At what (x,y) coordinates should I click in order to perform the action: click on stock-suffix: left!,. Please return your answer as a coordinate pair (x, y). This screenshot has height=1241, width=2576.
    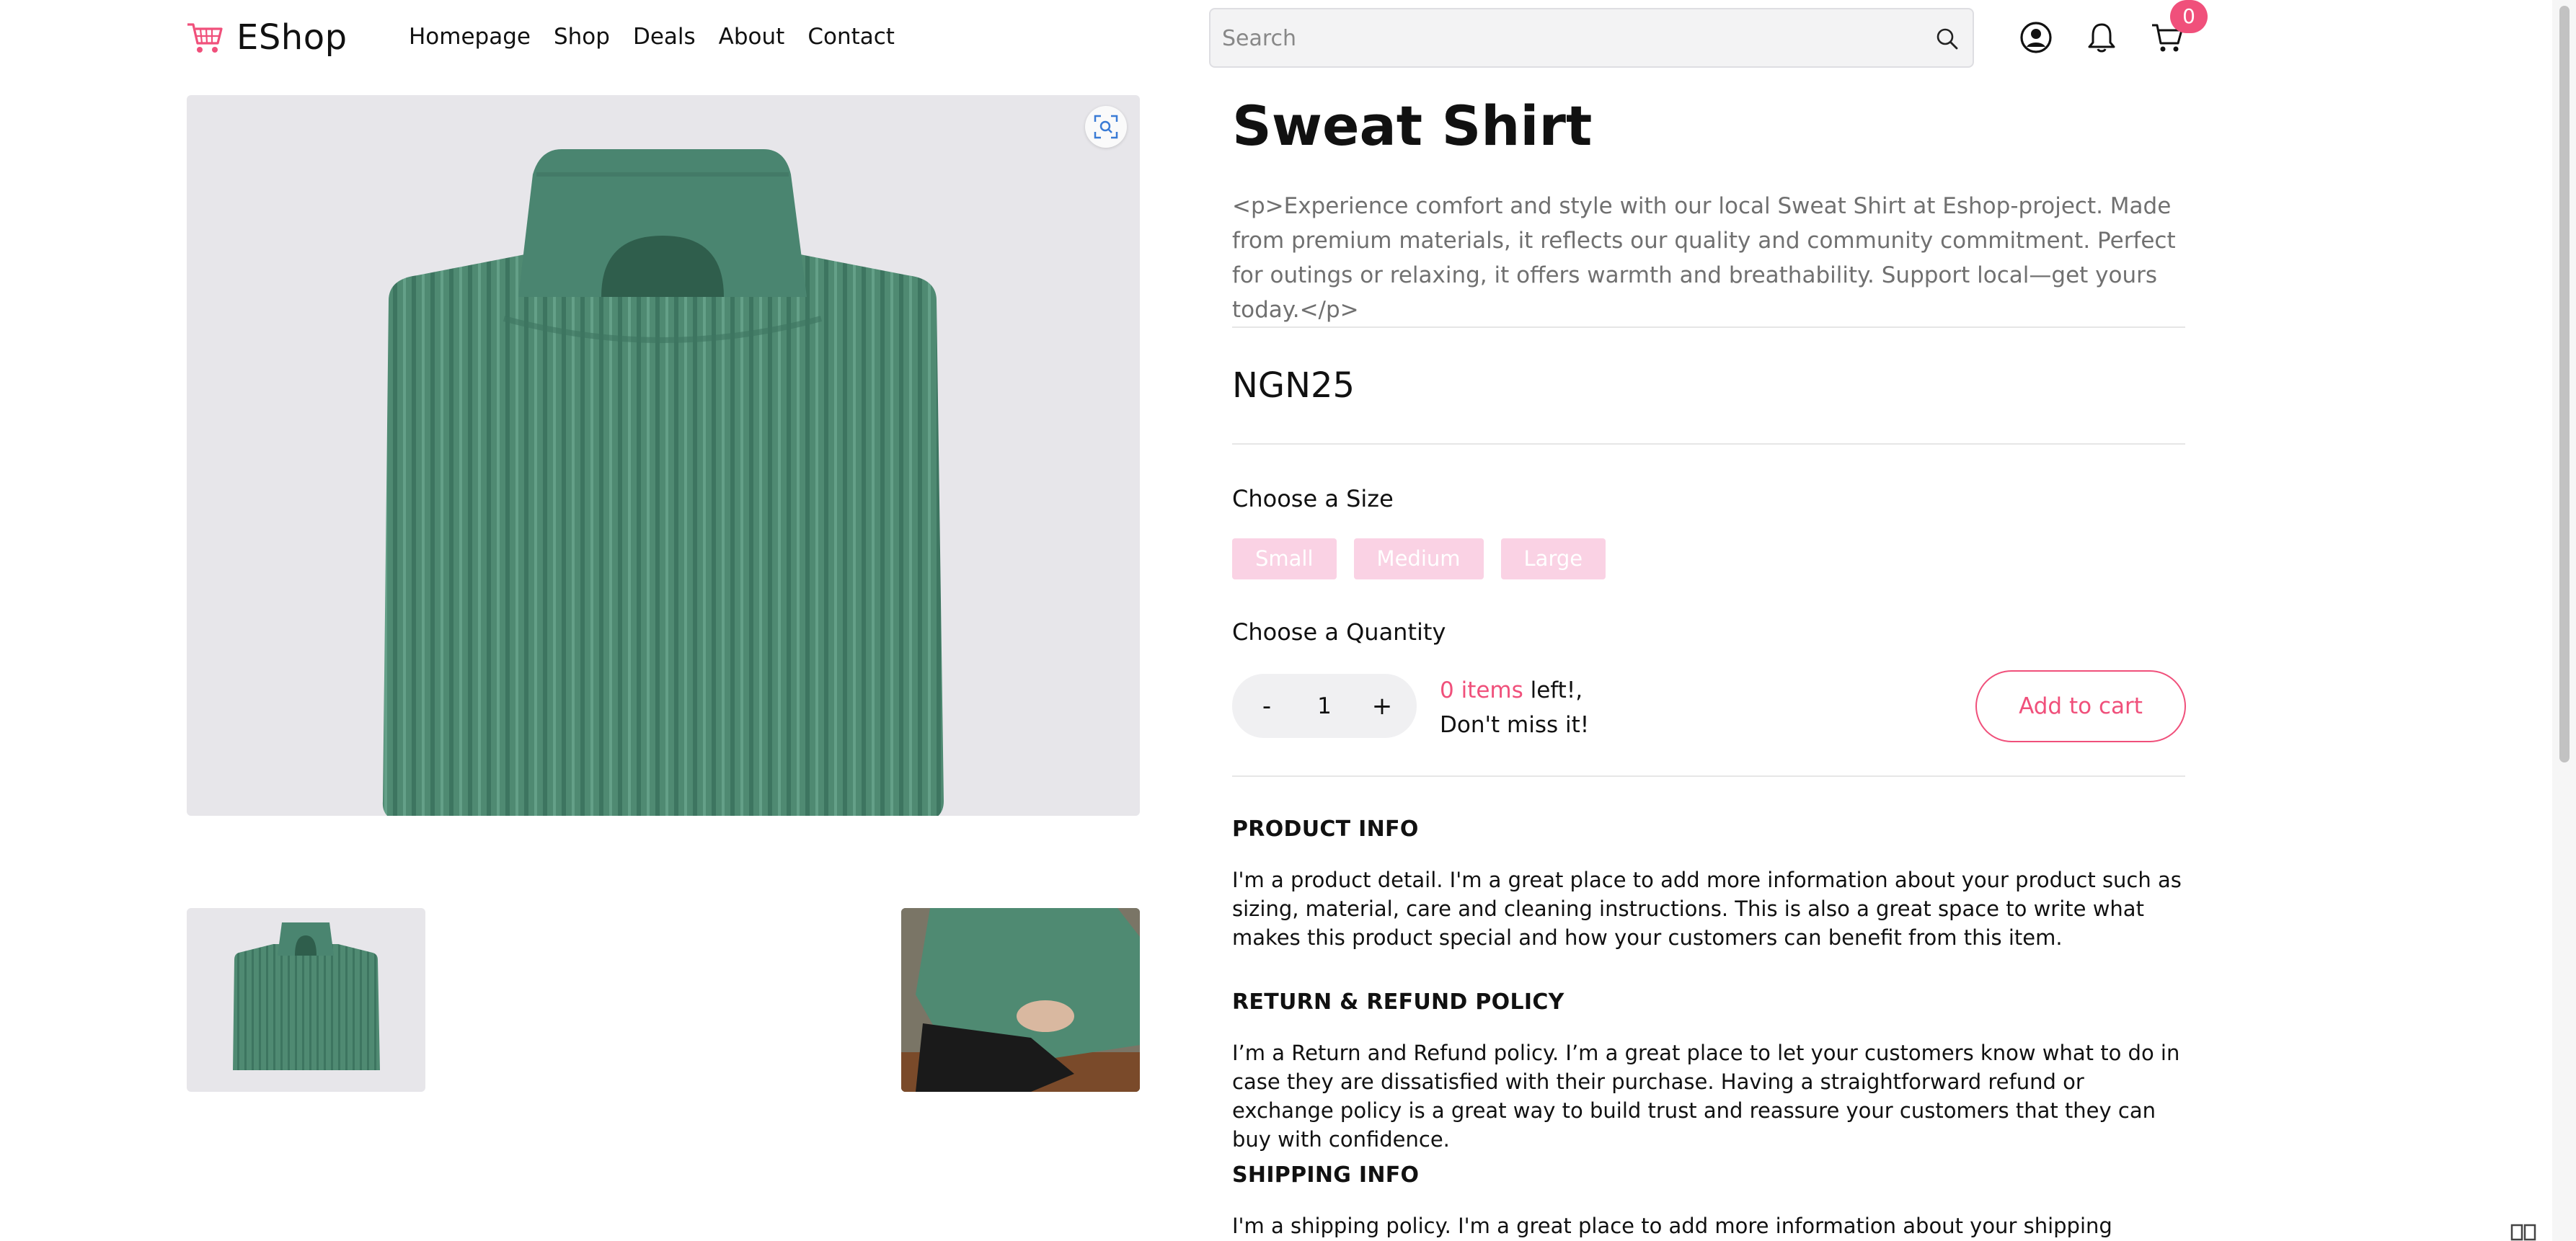
    Looking at the image, I should click on (1553, 690).